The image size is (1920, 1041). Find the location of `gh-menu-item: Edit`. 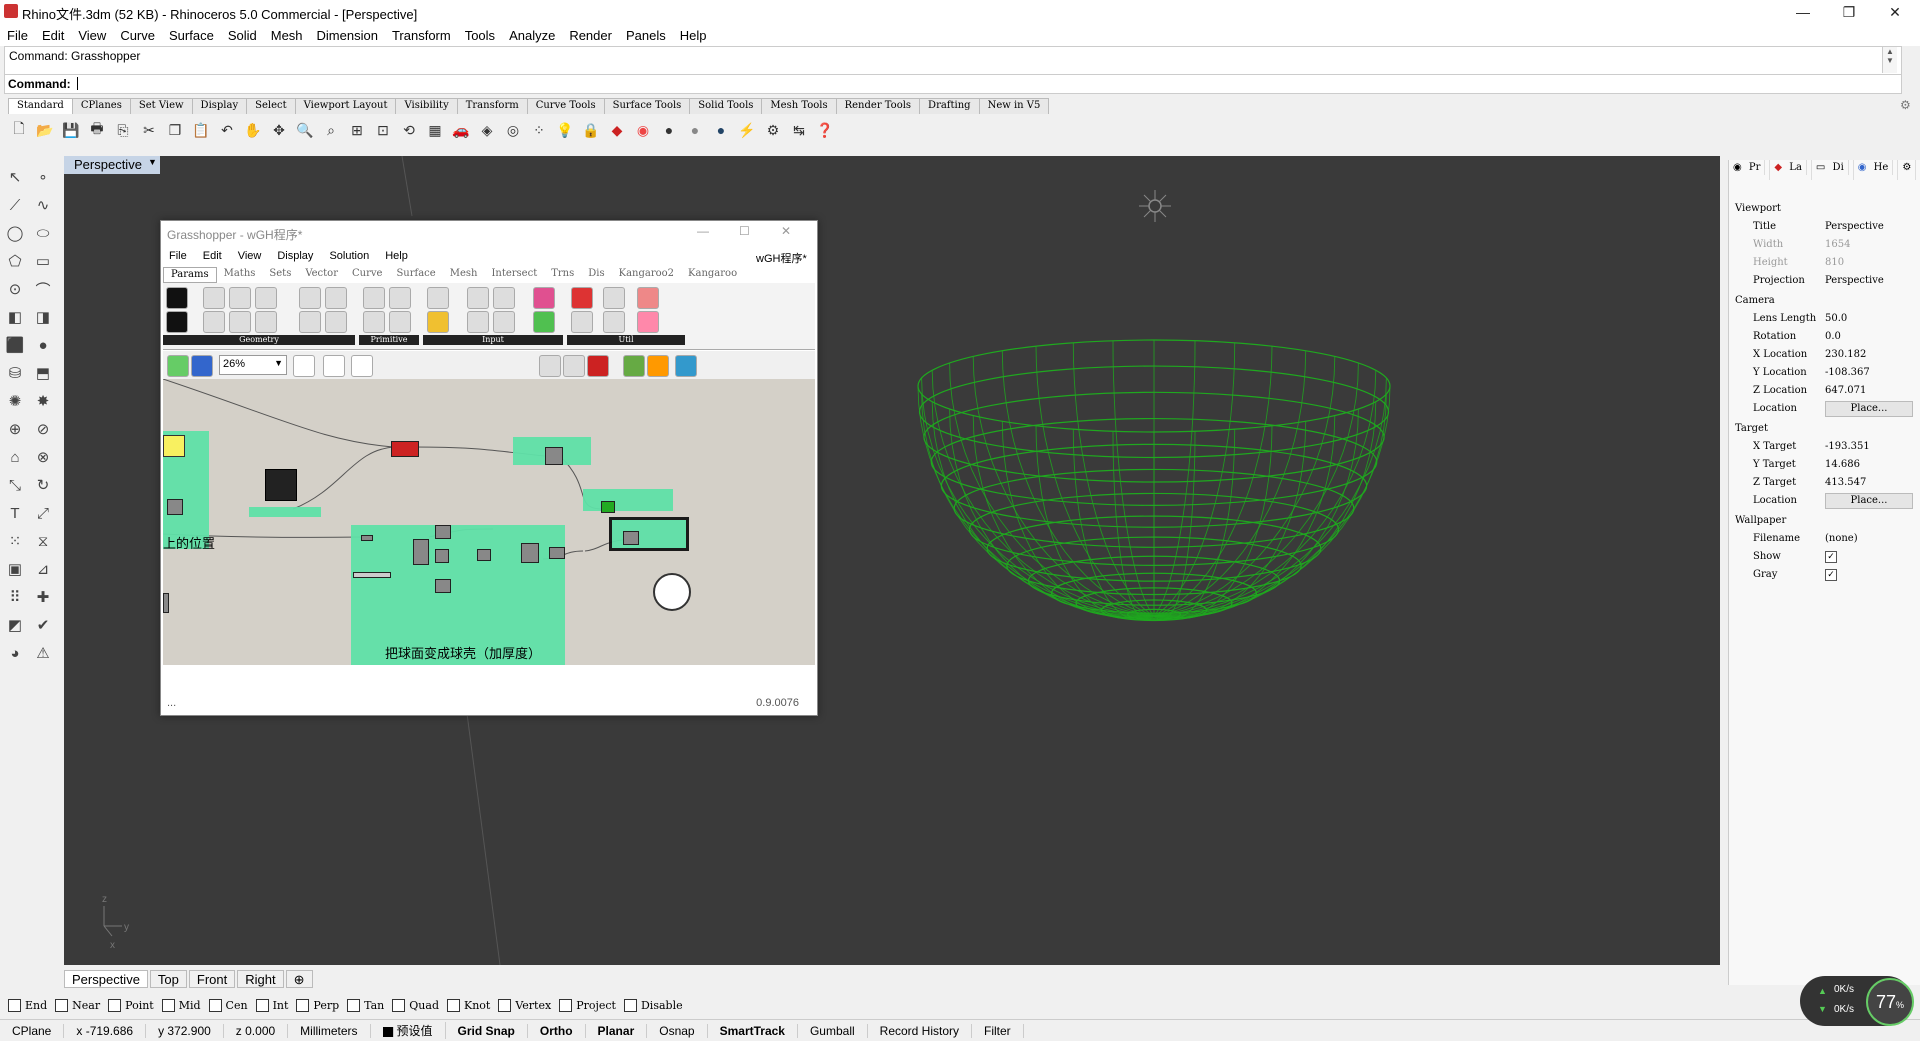

gh-menu-item: Edit is located at coordinates (212, 256).